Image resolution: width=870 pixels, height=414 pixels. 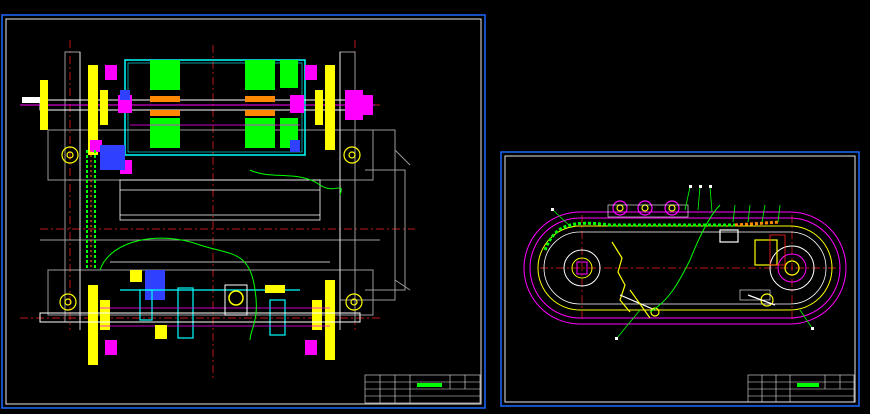 I want to click on leader-lines, so click(x=682, y=262).